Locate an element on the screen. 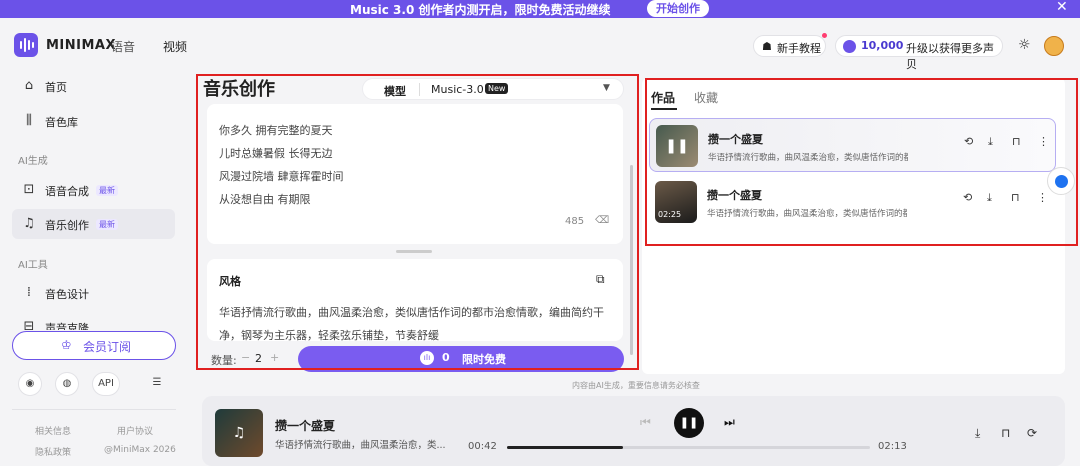 Image resolution: width=1080 pixels, height=466 pixels. ai-disclaimer: 内容由AI生成，重要信息请务必核查 is located at coordinates (636, 385).